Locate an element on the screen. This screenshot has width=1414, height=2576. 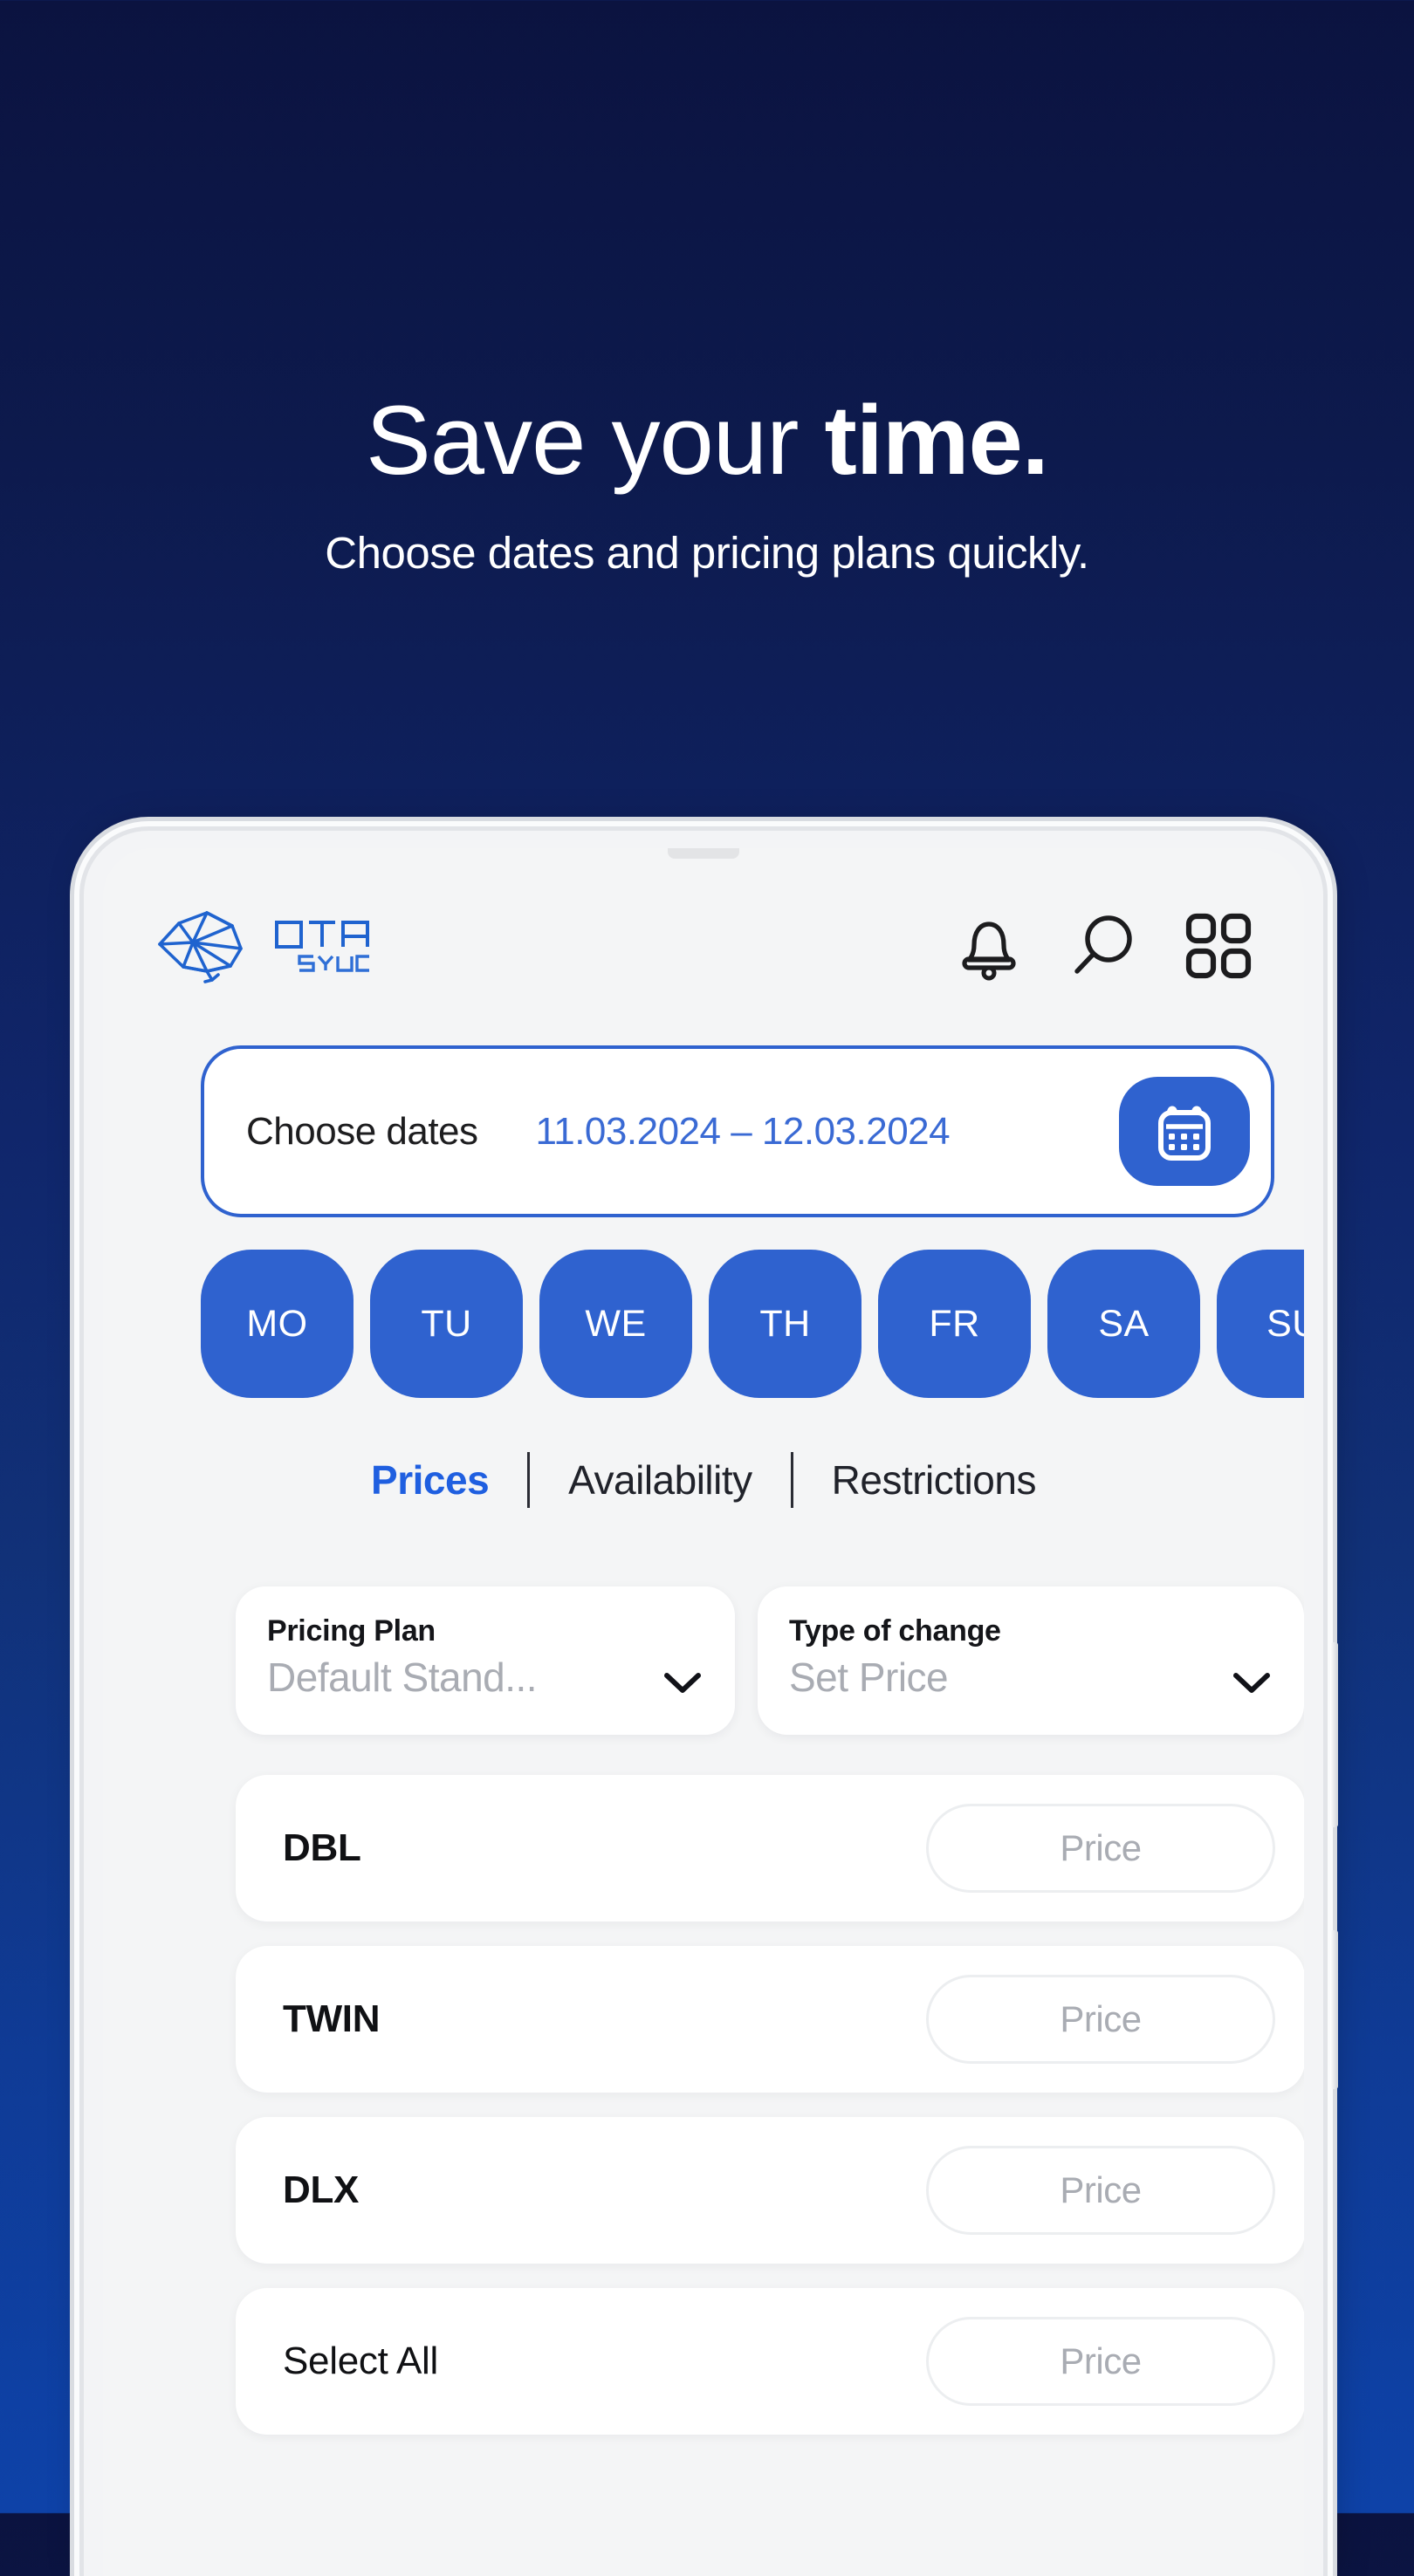
table-row: Select All Price is located at coordinates (770, 2361).